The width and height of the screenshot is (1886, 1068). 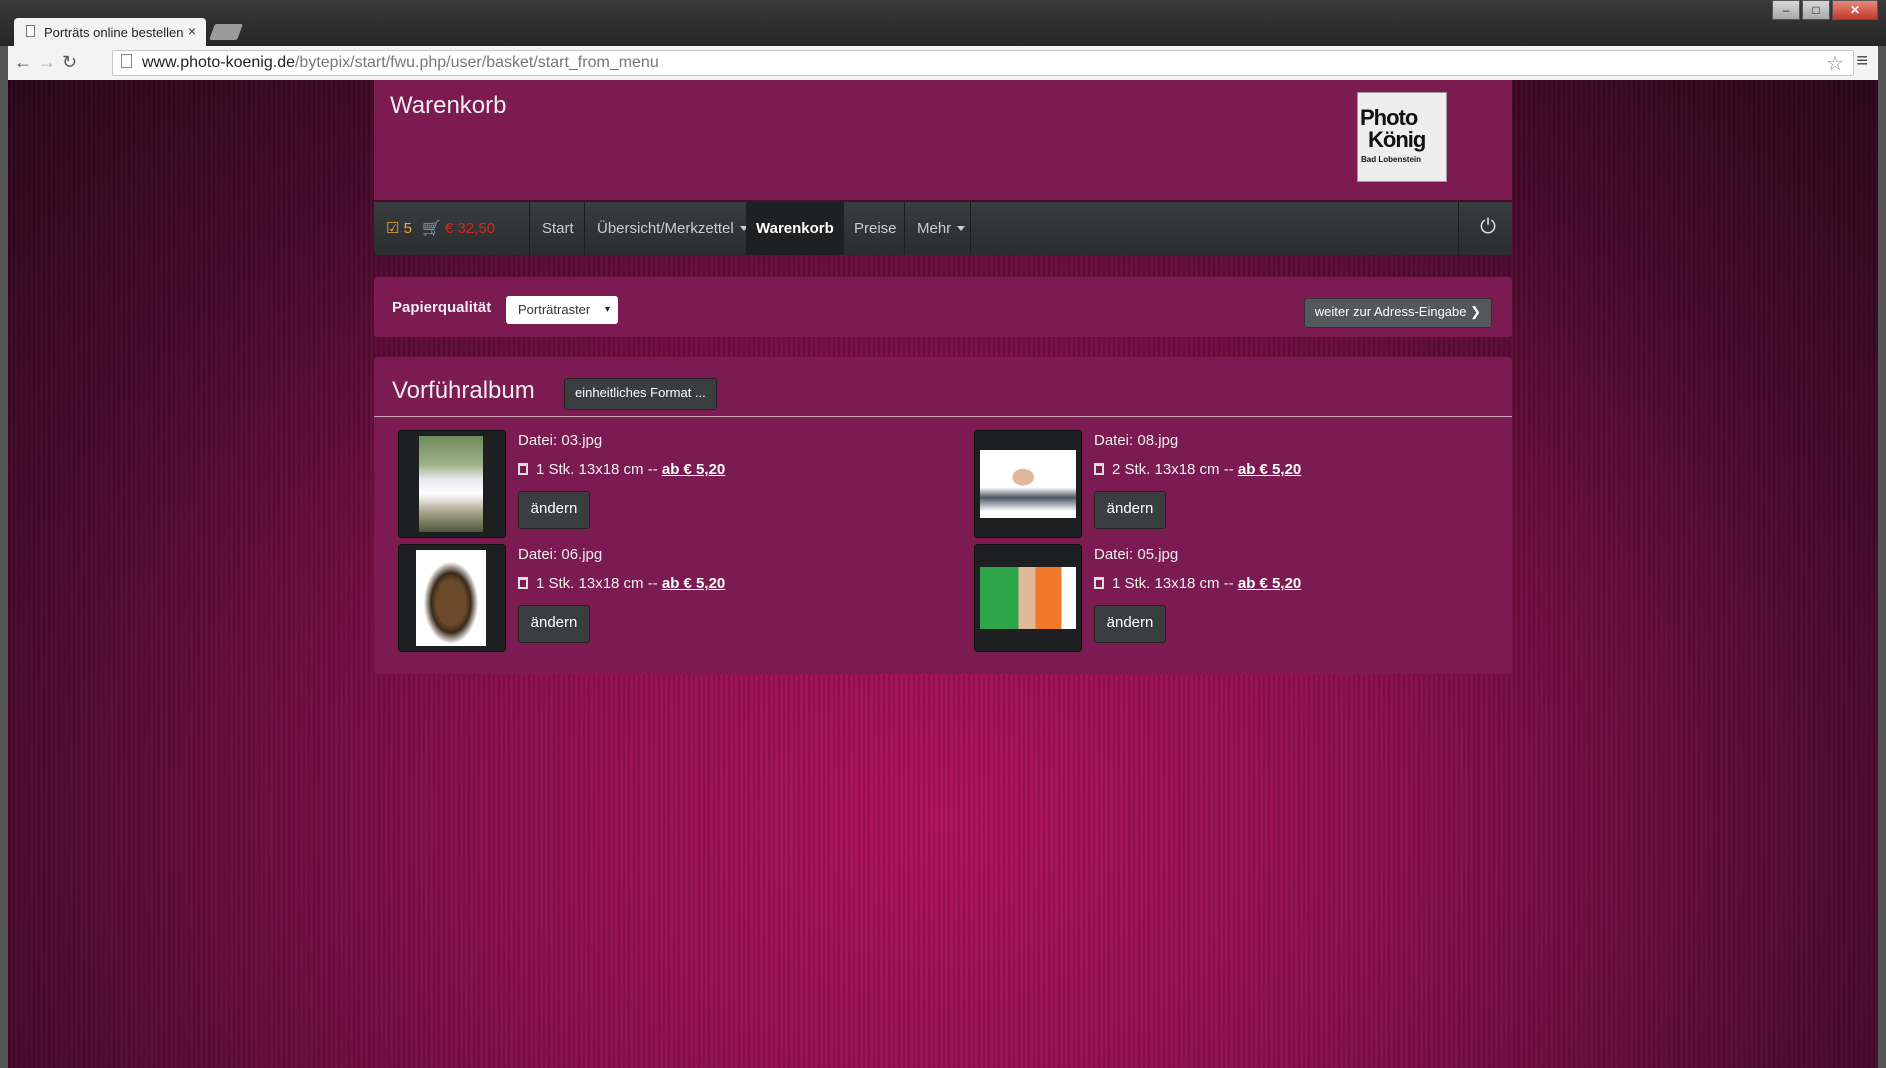 I want to click on window-frame-right, so click(x=1882, y=557).